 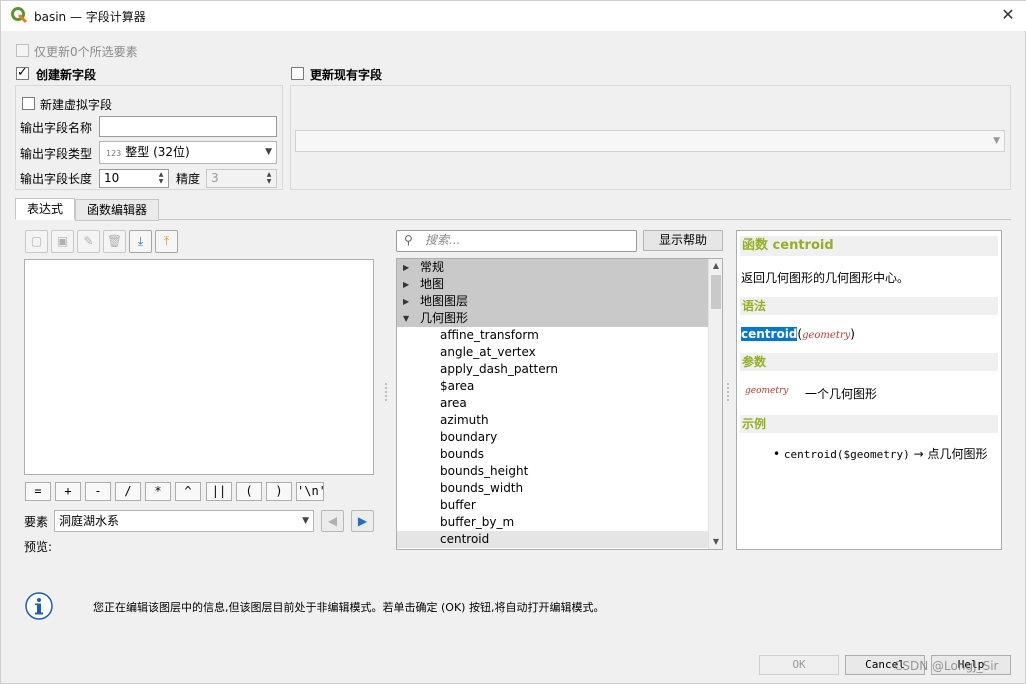 I want to click on help-description: 返回几何图形的几何图形中心。, so click(x=825, y=278).